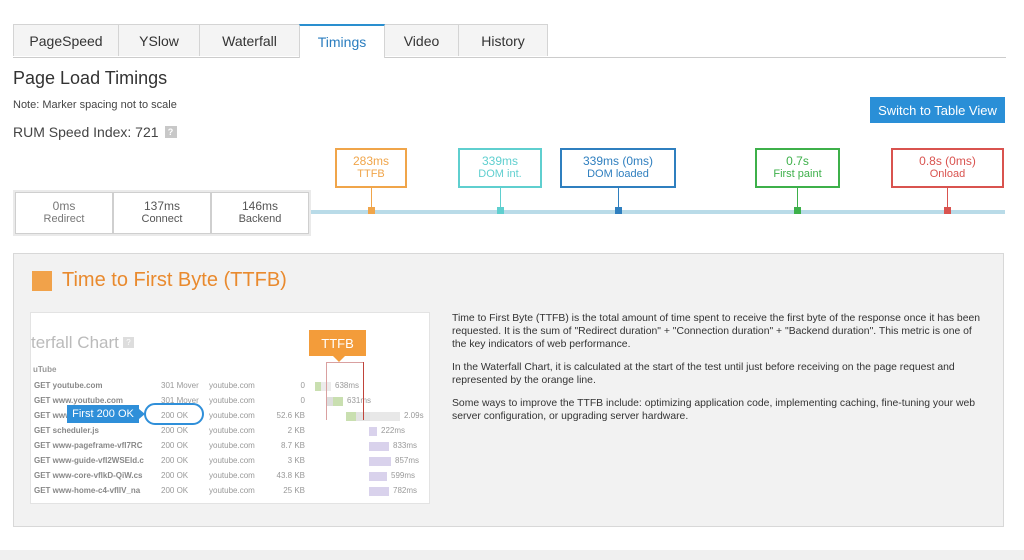  Describe the element at coordinates (180, 385) in the screenshot. I see `status-cell: 301 Mover` at that location.